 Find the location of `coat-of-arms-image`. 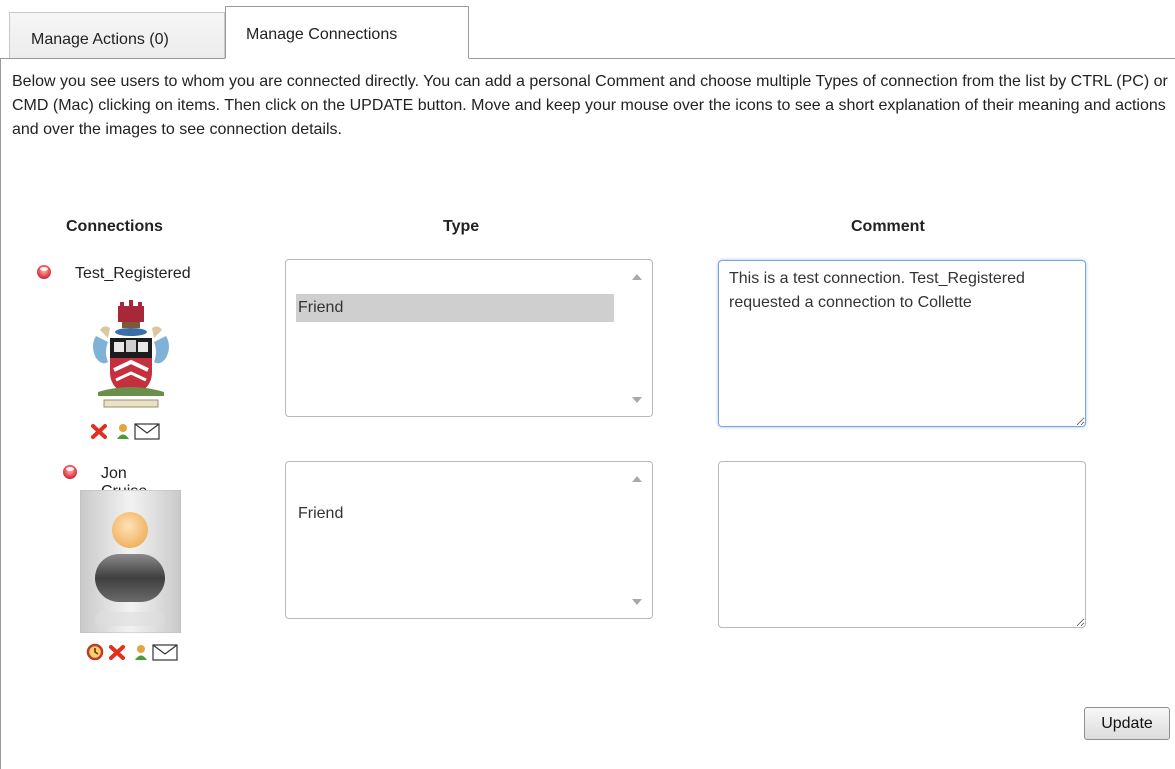

coat-of-arms-image is located at coordinates (131, 355).